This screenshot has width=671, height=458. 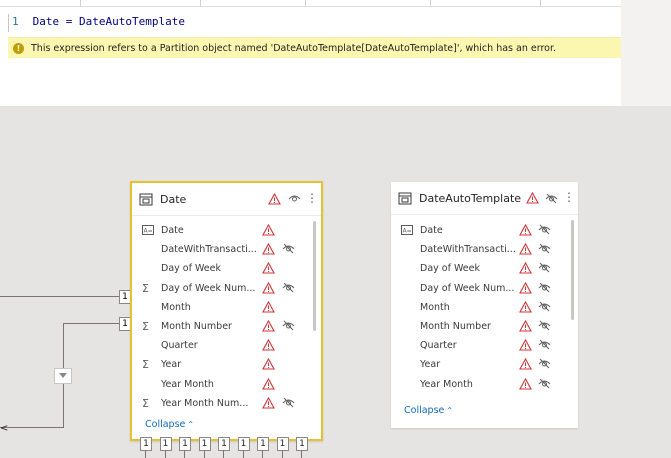 I want to click on field-row: Σ Year, so click(x=226, y=364).